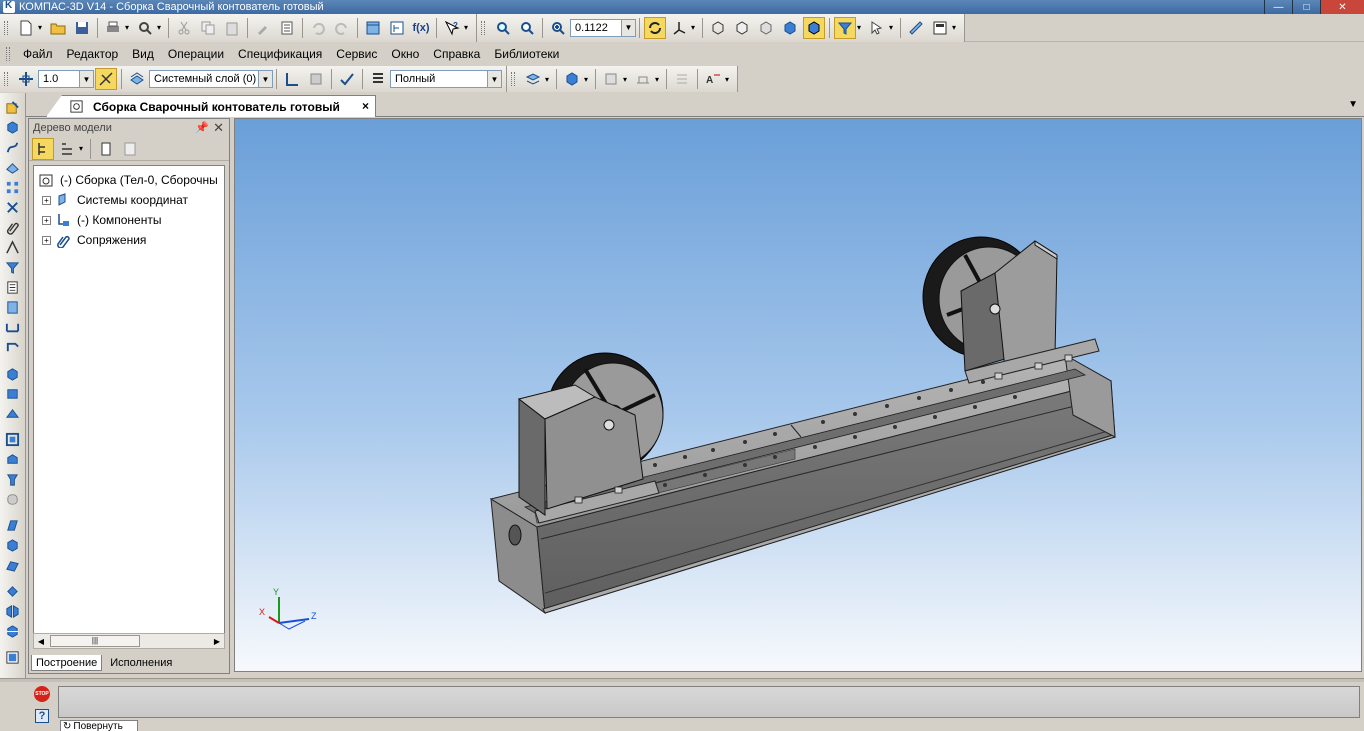  What do you see at coordinates (129, 641) in the screenshot?
I see `tree-horizontal-scrollbar: ◀ ||| ▶` at bounding box center [129, 641].